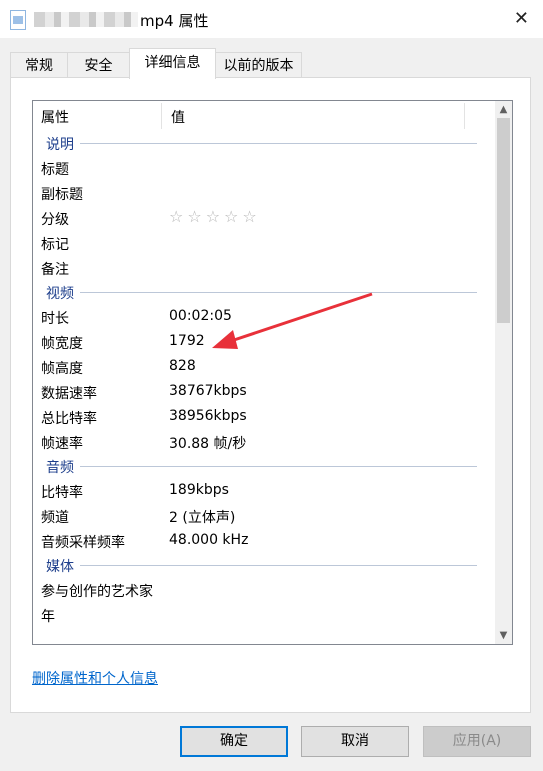 This screenshot has height=771, width=543. What do you see at coordinates (208, 444) in the screenshot?
I see `property-value: 30.88 帧/秒` at bounding box center [208, 444].